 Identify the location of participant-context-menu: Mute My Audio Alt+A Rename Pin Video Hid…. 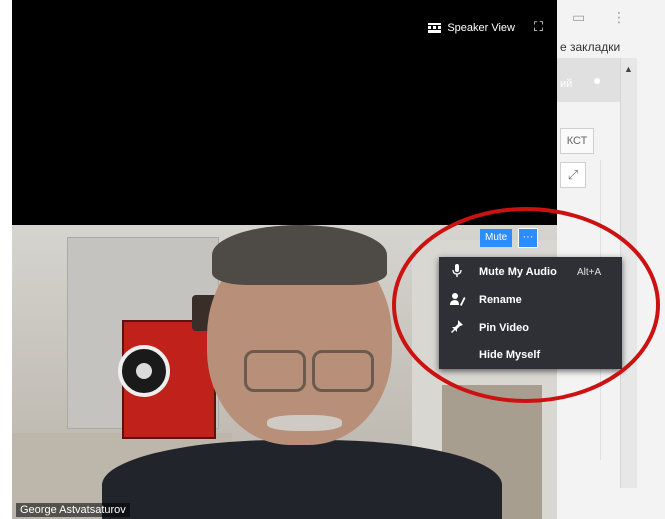
(530, 313).